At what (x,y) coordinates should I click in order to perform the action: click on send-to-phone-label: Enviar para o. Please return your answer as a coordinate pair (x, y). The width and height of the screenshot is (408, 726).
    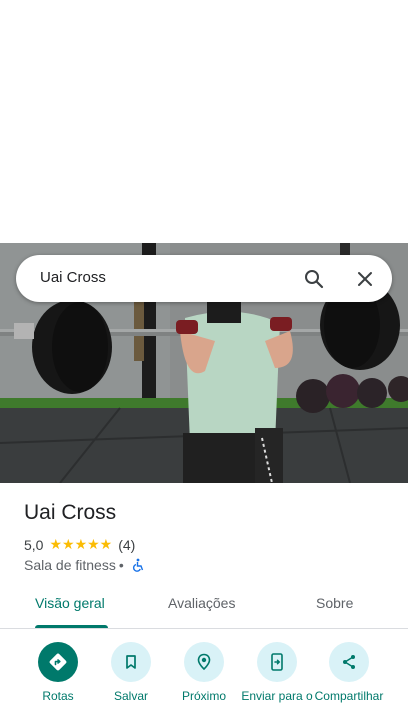
    Looking at the image, I should click on (277, 696).